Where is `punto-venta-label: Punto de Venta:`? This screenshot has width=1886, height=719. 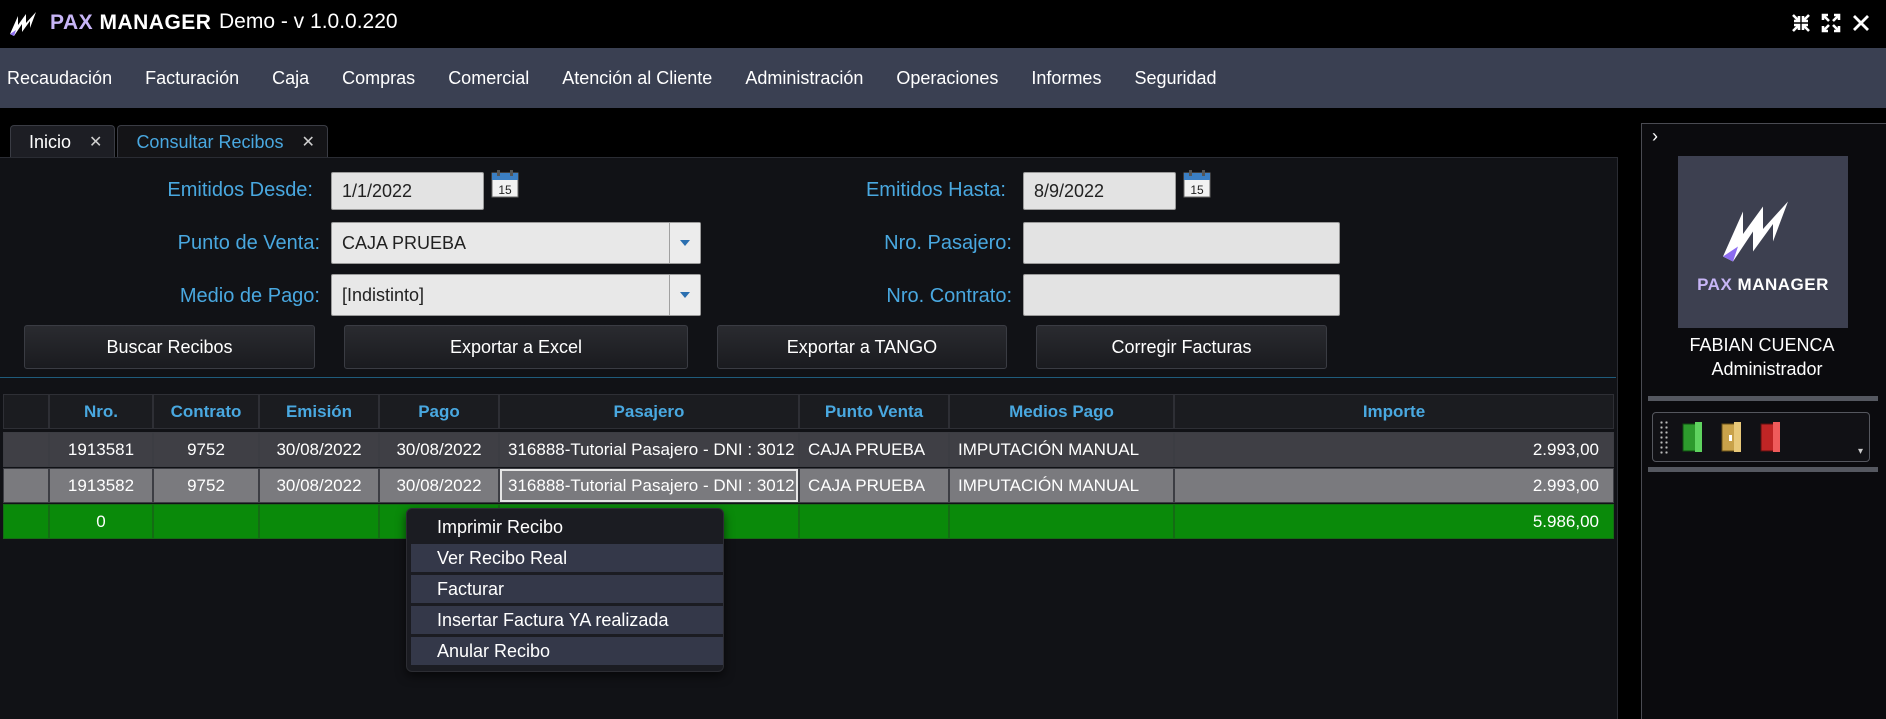
punto-venta-label: Punto de Venta: is located at coordinates (248, 243).